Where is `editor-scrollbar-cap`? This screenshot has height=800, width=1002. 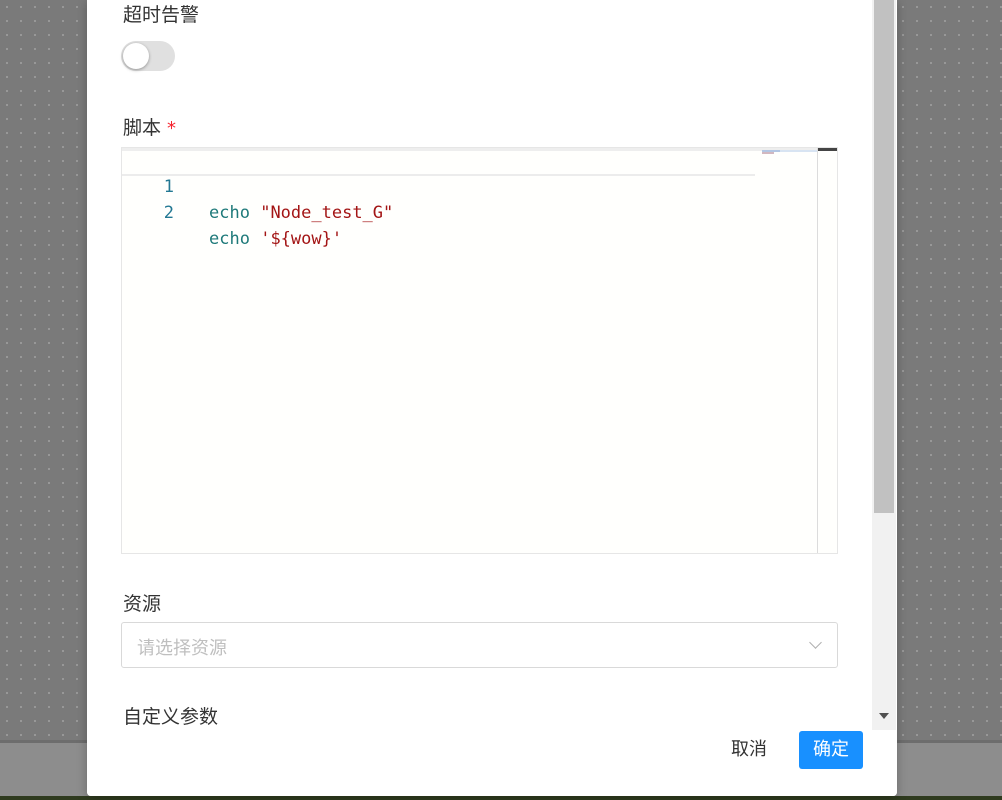 editor-scrollbar-cap is located at coordinates (827, 149).